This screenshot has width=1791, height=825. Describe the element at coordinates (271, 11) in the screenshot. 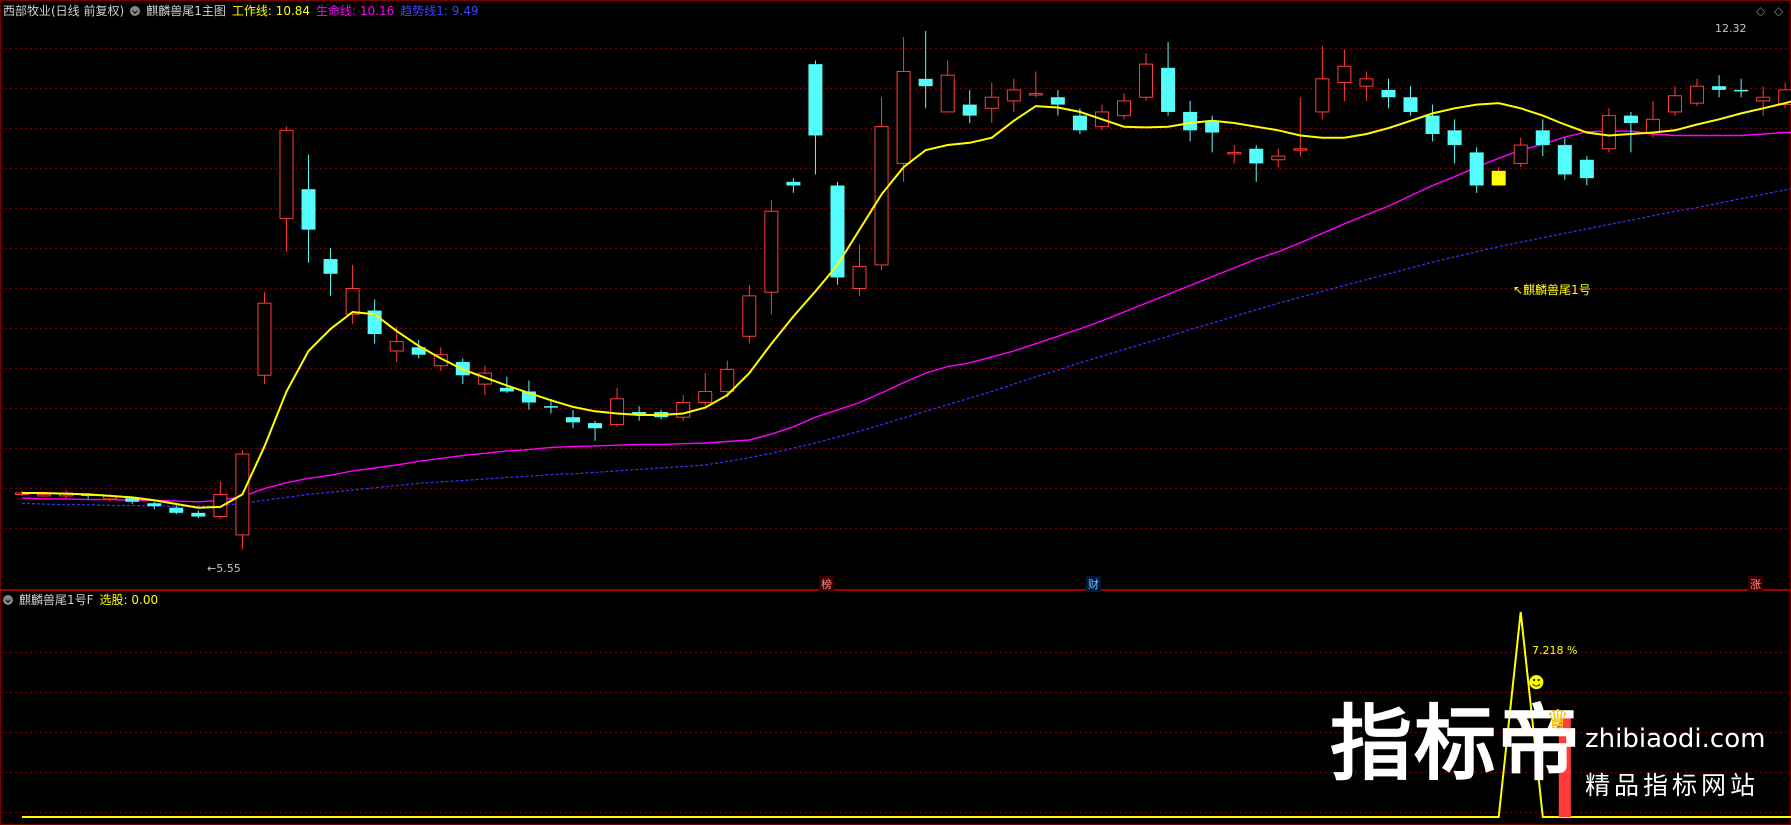

I see `work-line-label: 工作线: 10.84` at that location.